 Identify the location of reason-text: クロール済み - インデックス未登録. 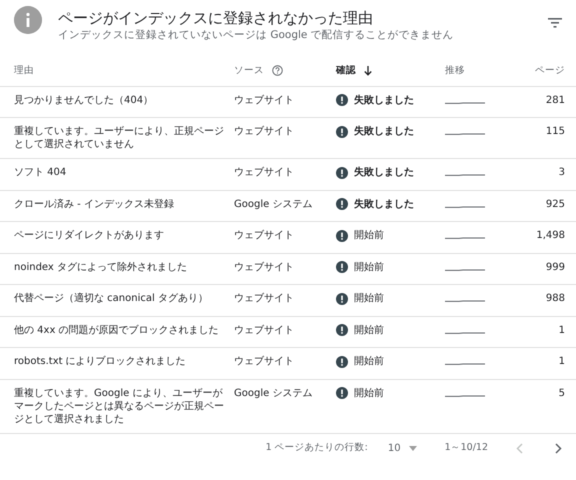
(94, 204).